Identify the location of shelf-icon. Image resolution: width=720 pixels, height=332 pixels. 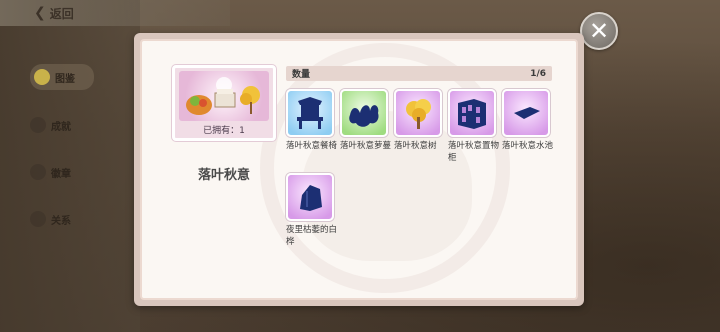
(472, 114).